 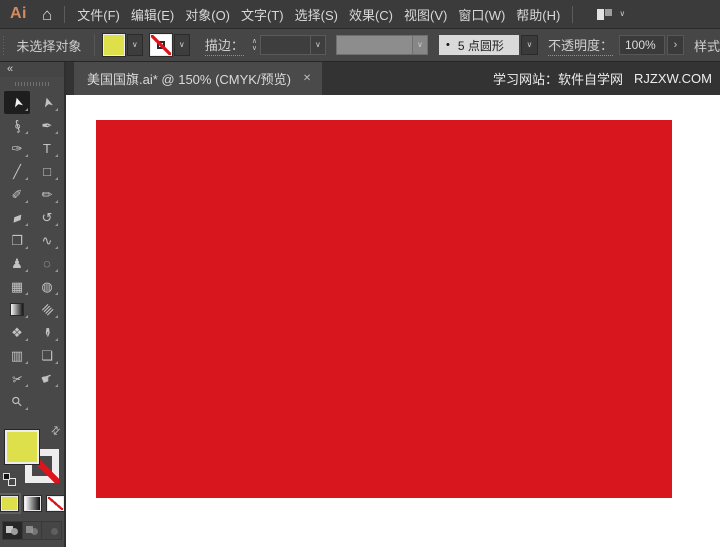 I want to click on brush-definition-field: • 5 点圆形, so click(x=478, y=45).